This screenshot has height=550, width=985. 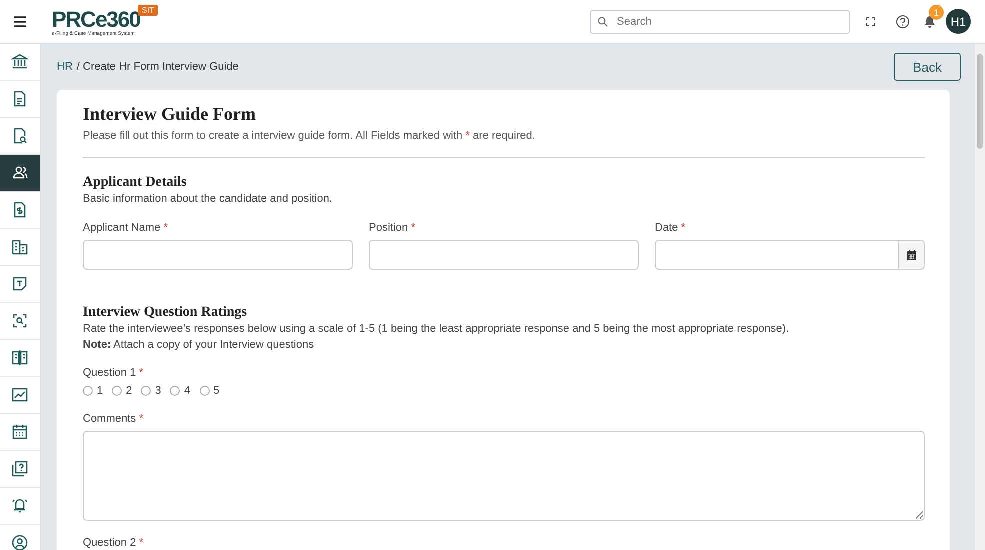 What do you see at coordinates (958, 21) in the screenshot?
I see `user-avatar: H1` at bounding box center [958, 21].